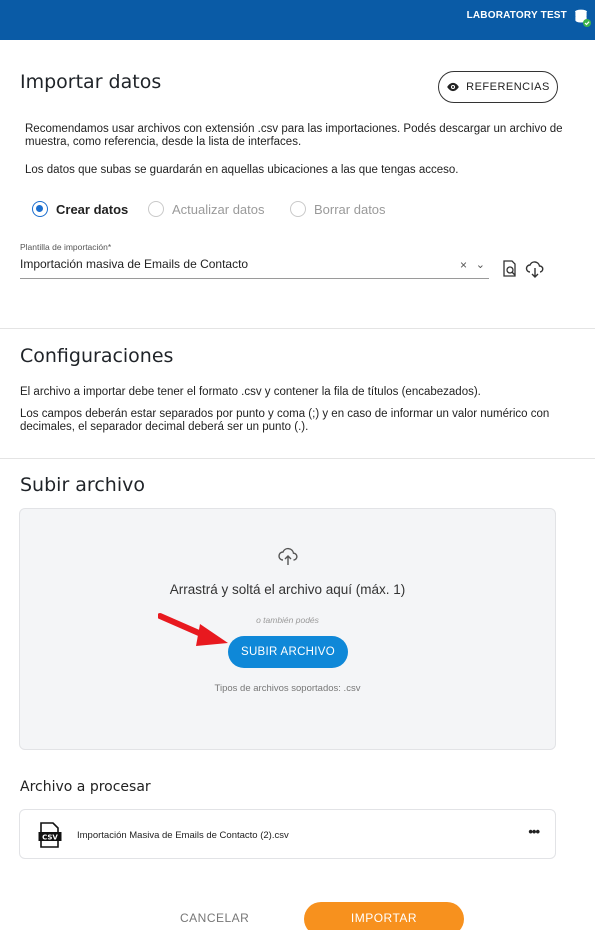 The width and height of the screenshot is (595, 930). What do you see at coordinates (66, 247) in the screenshot?
I see `template-field-label: Plantilla de importación*` at bounding box center [66, 247].